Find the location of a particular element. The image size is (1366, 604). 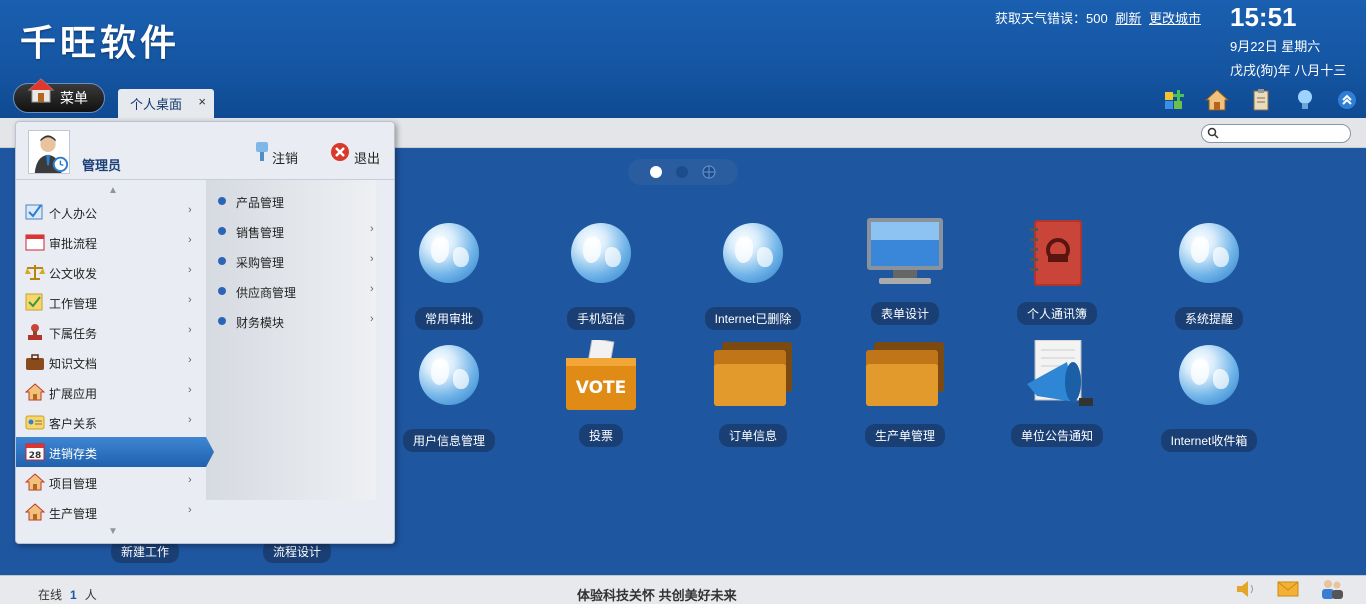

app-form-design: 表单设计 is located at coordinates (905, 271).